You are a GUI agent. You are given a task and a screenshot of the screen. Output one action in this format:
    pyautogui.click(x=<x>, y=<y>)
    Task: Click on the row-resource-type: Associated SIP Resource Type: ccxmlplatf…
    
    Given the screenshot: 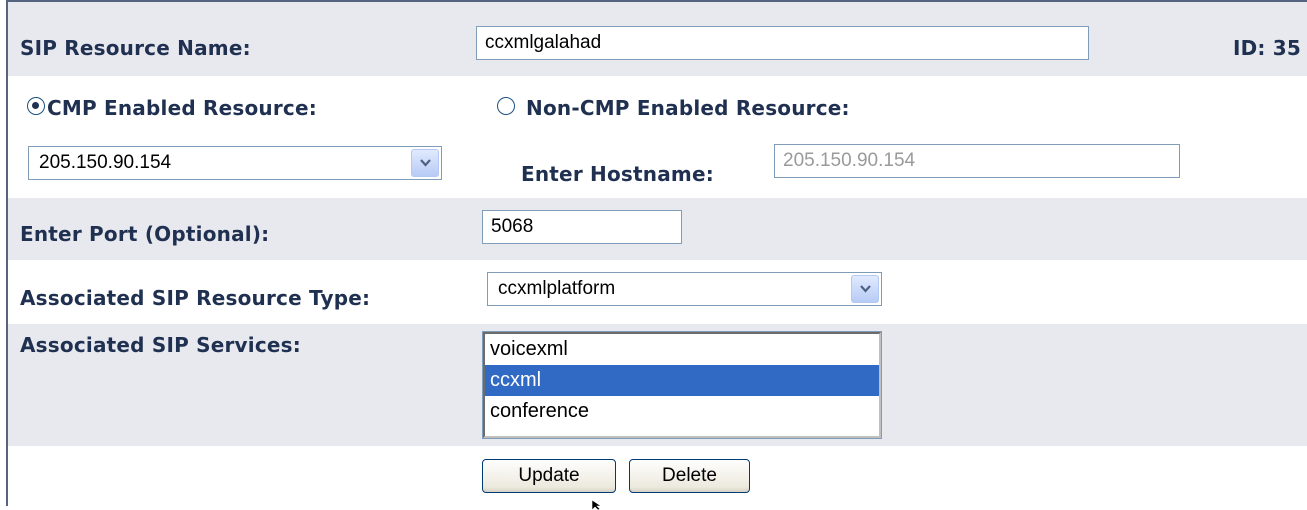 What is the action you would take?
    pyautogui.click(x=657, y=292)
    